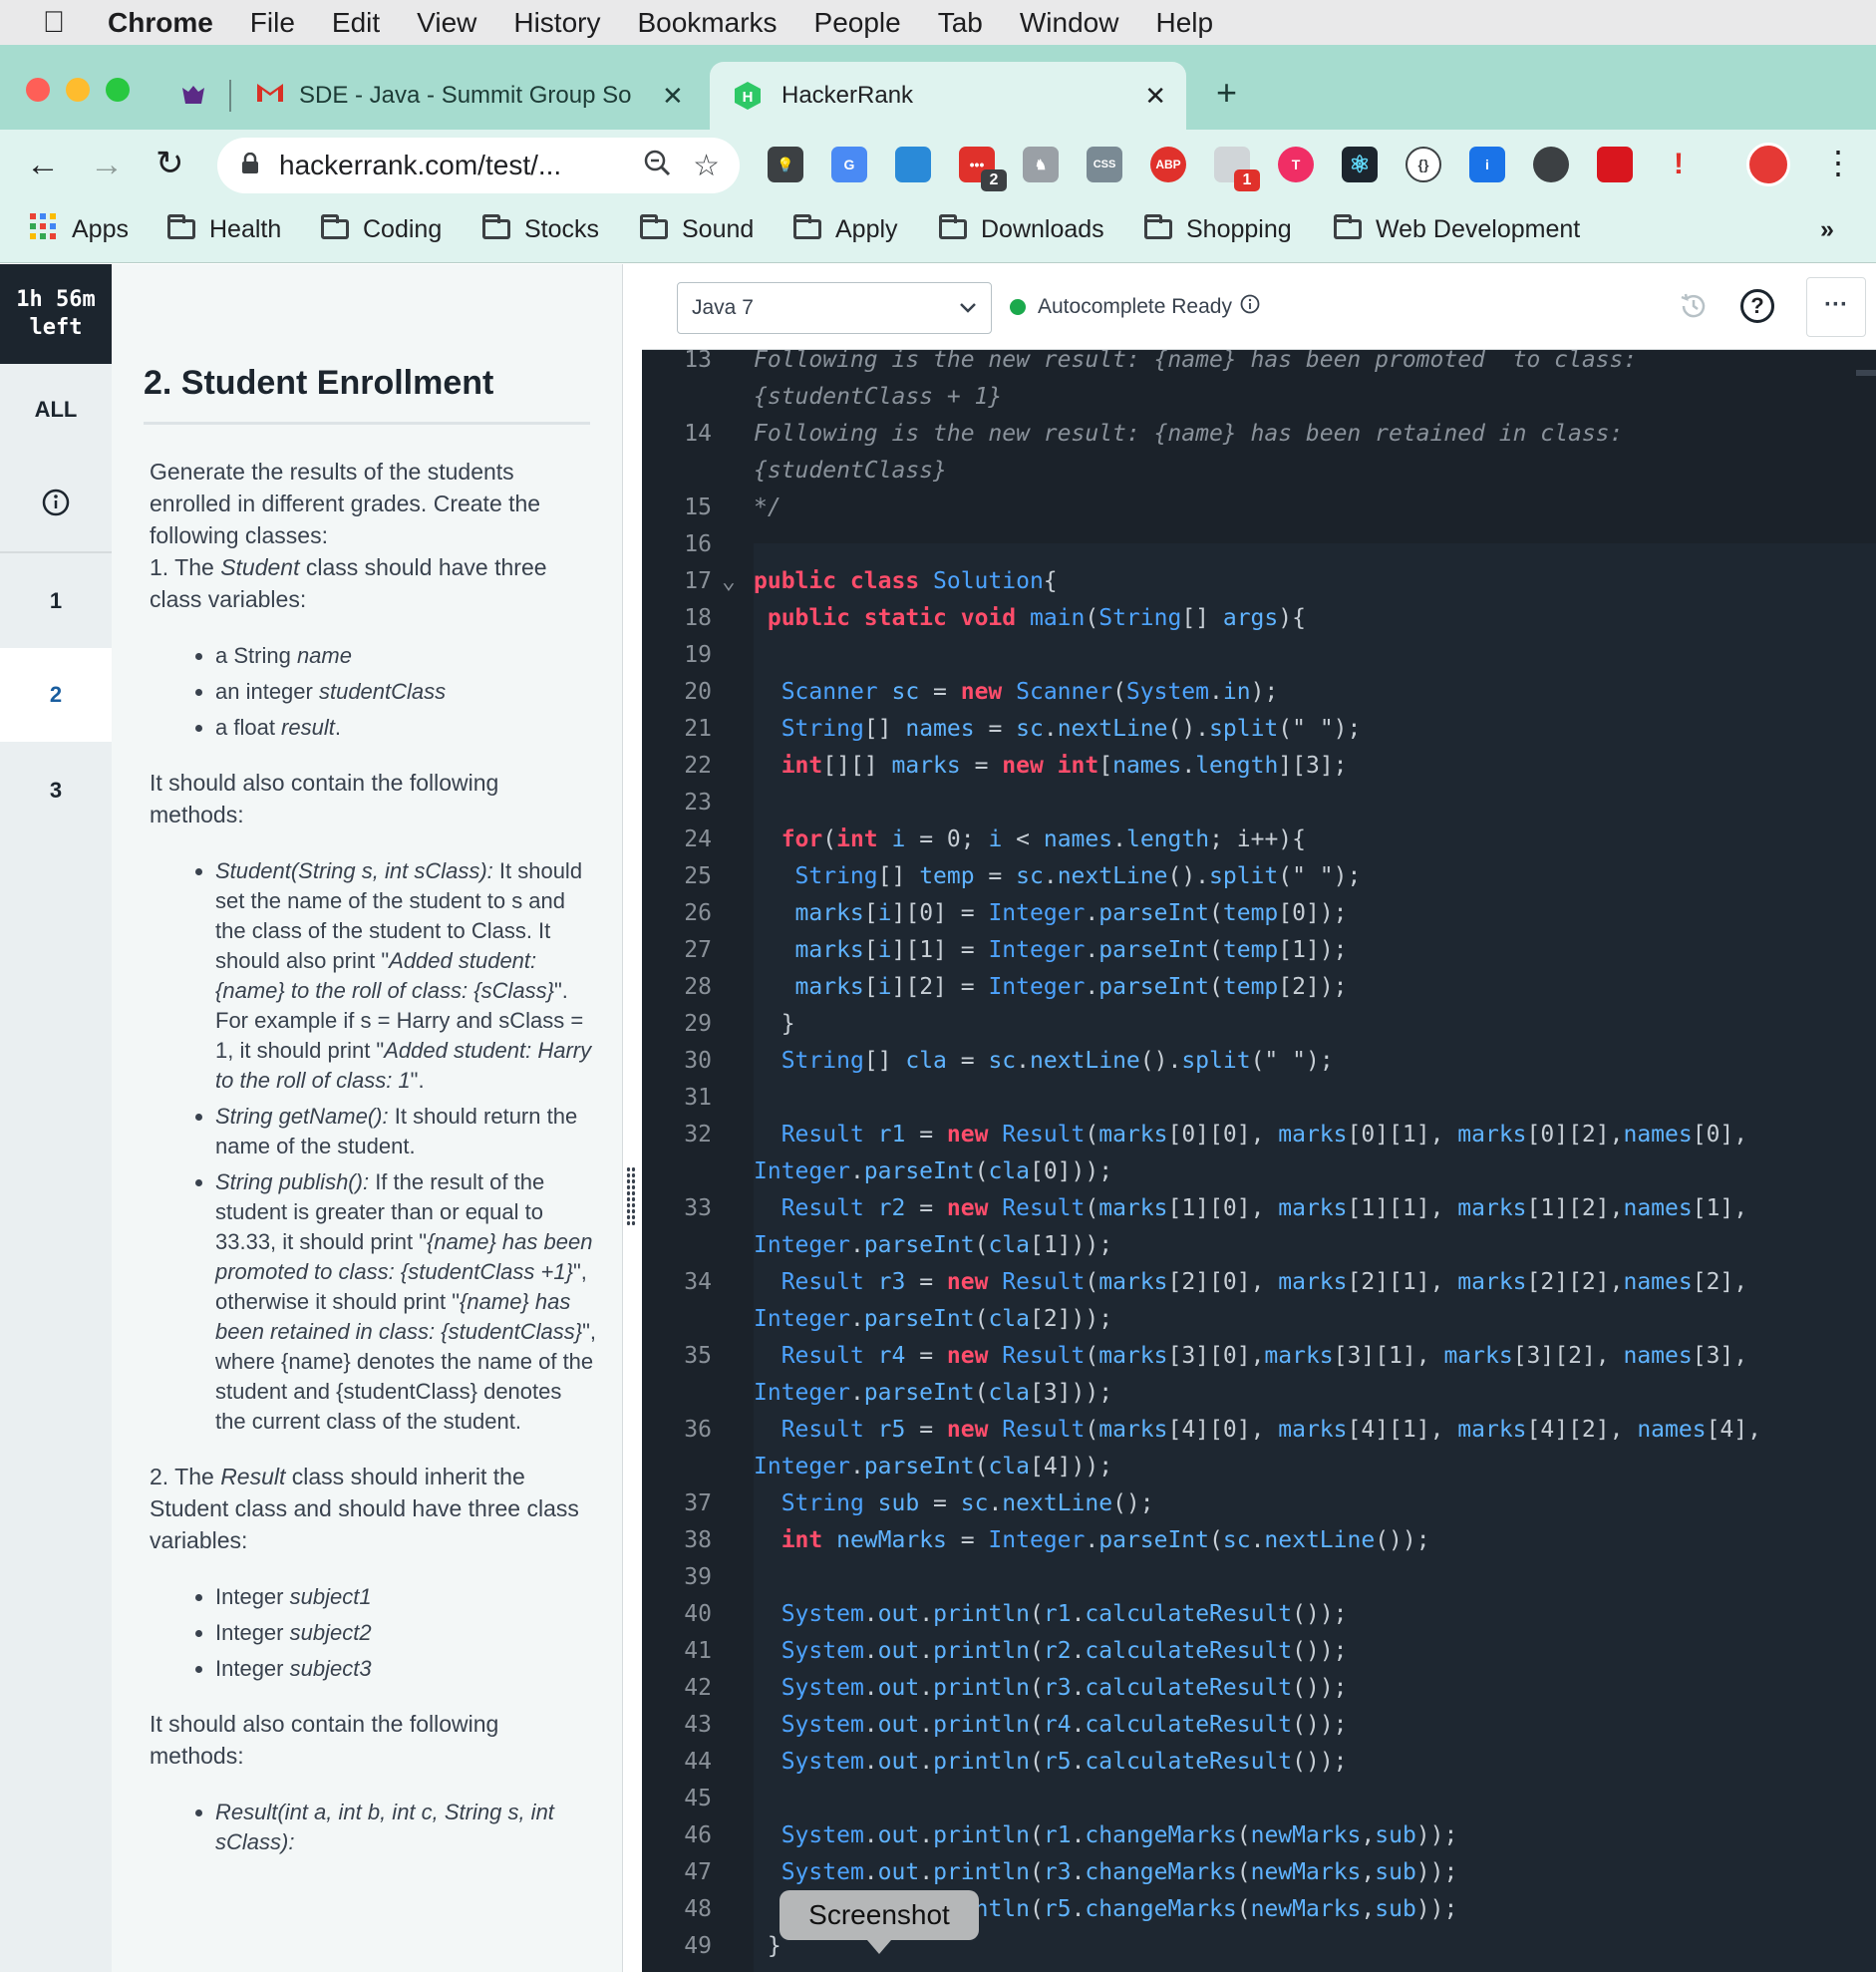  What do you see at coordinates (469, 96) in the screenshot?
I see `tab-gmail: SDE - Java - Summit Group So ✕` at bounding box center [469, 96].